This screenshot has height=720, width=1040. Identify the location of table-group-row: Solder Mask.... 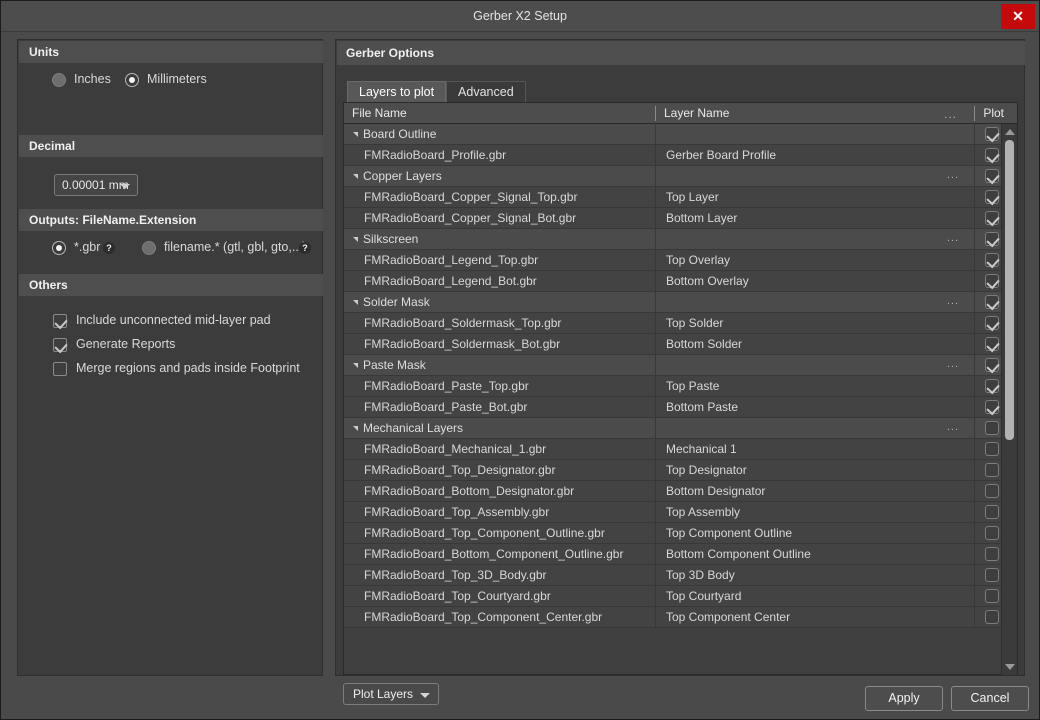
(672, 302).